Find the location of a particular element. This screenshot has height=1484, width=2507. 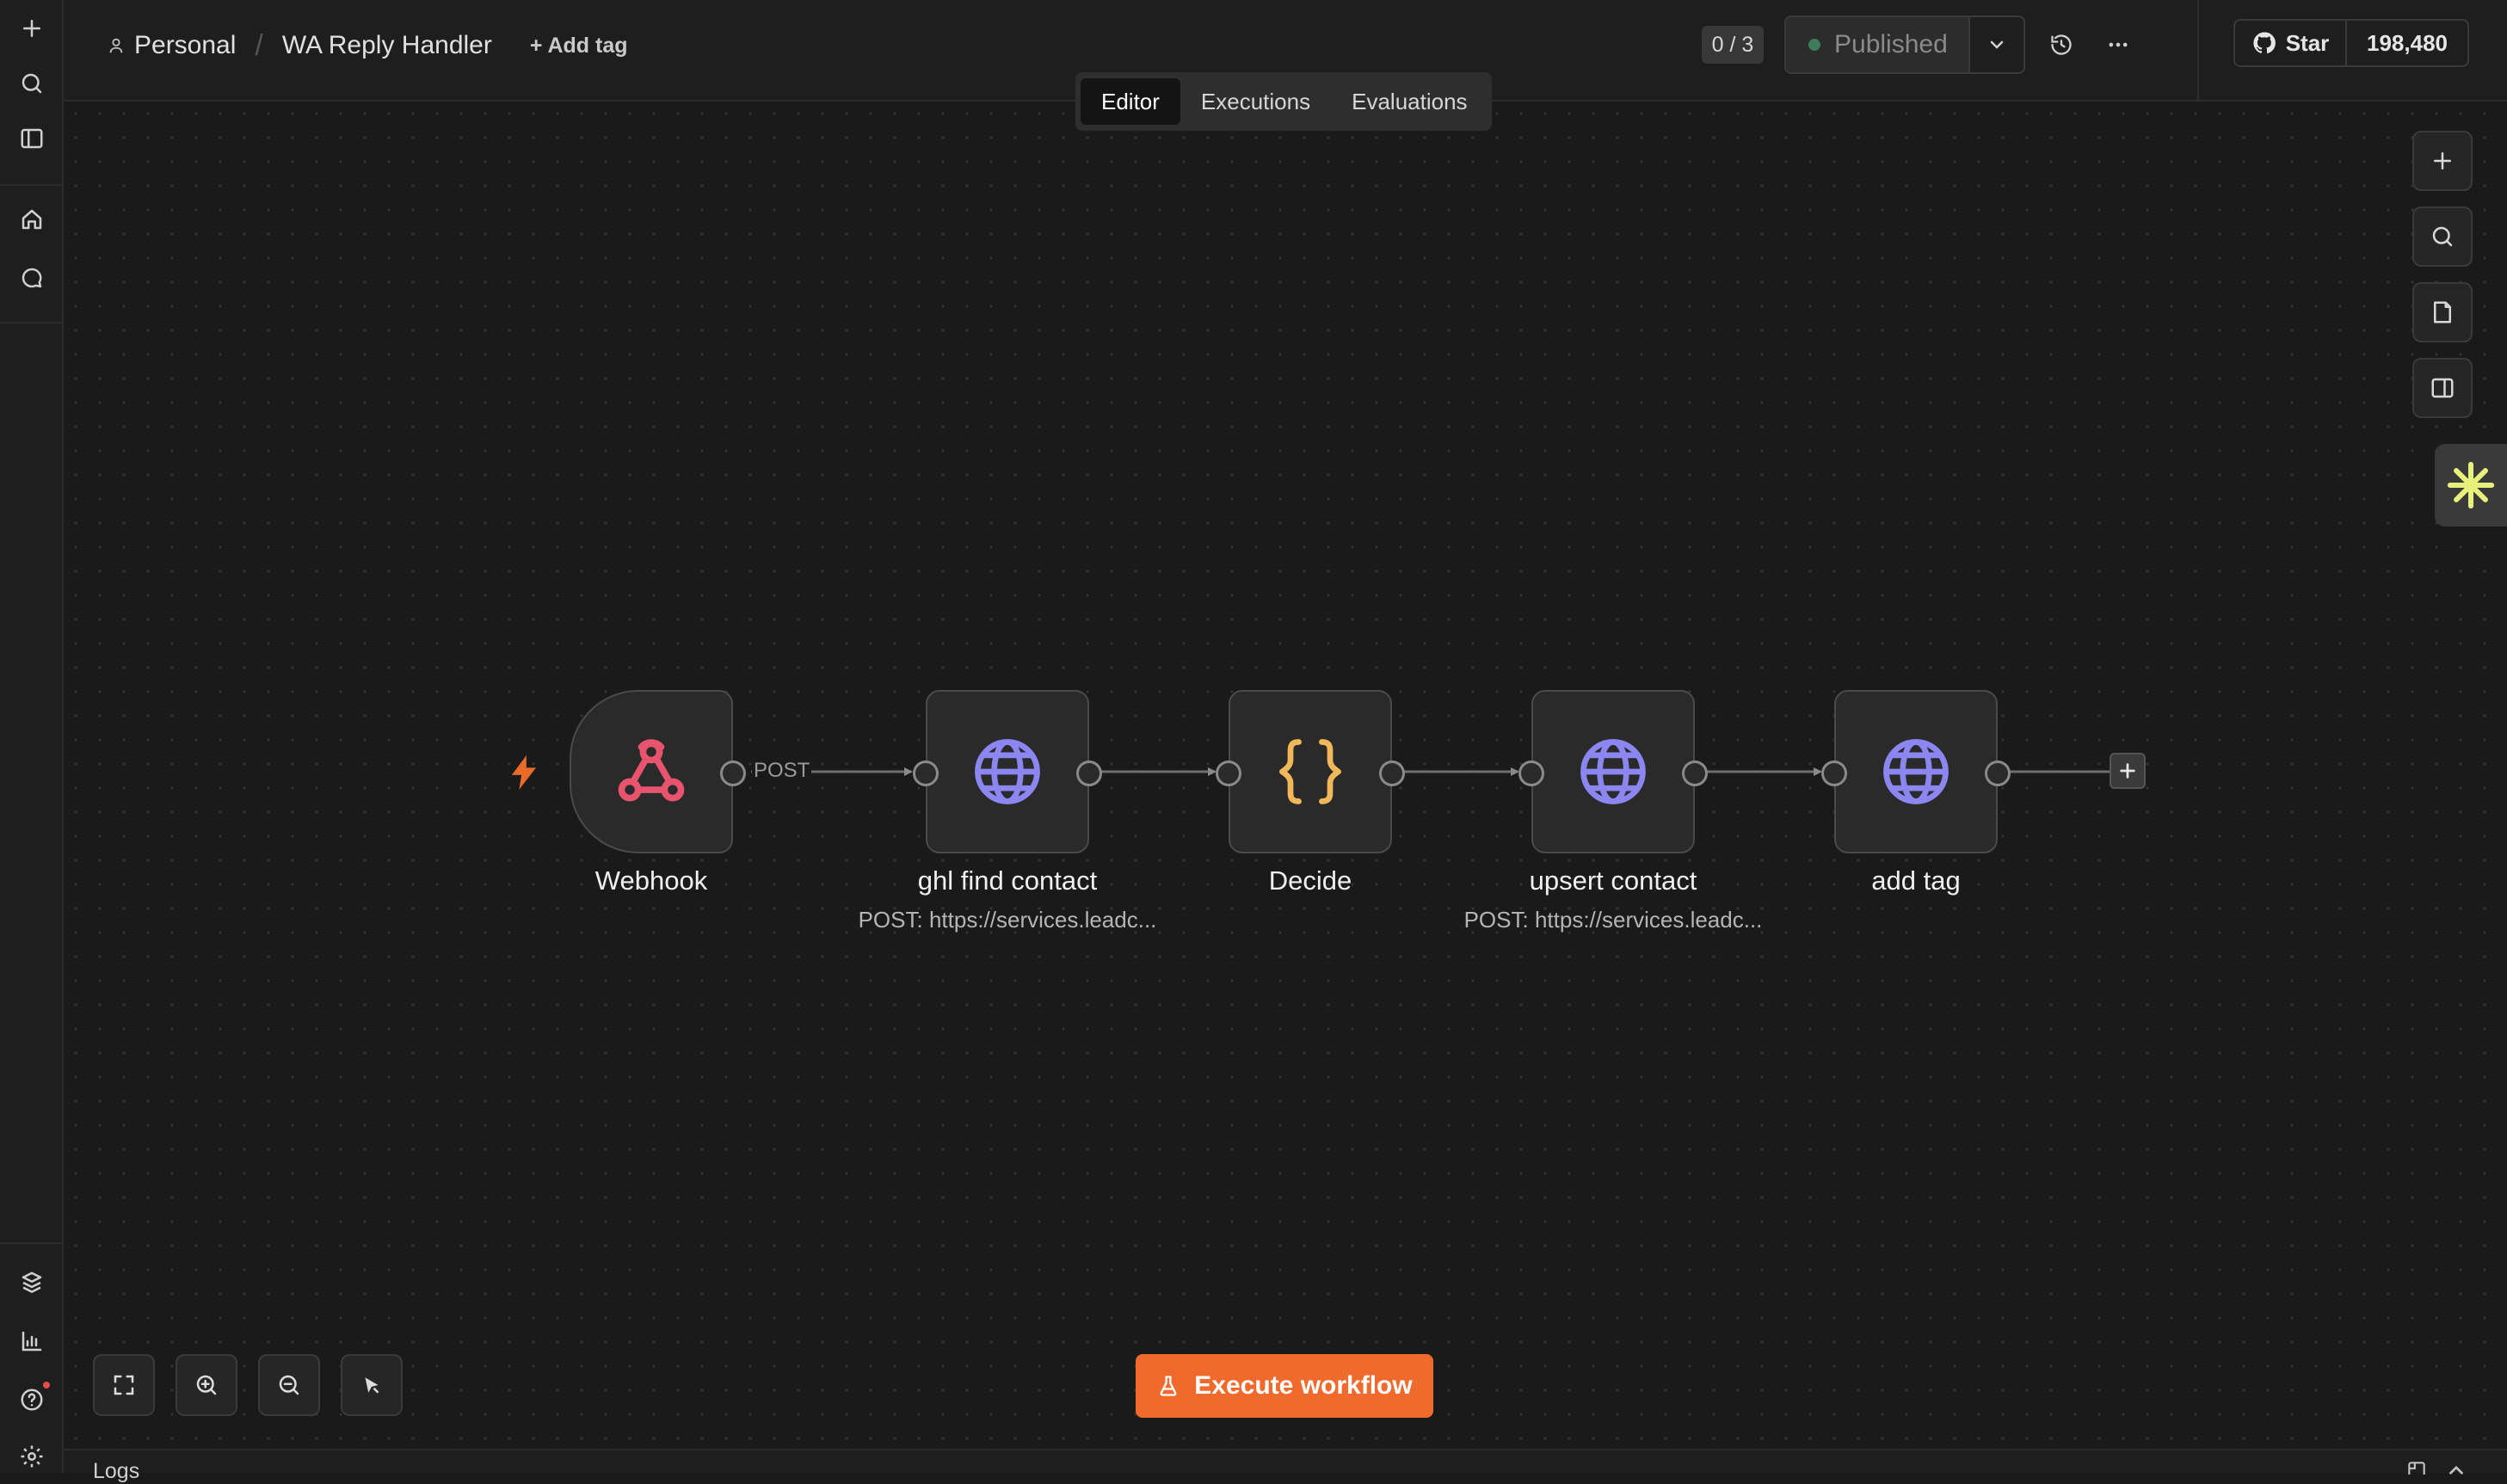

chevron-up-icon is located at coordinates (2456, 1467).